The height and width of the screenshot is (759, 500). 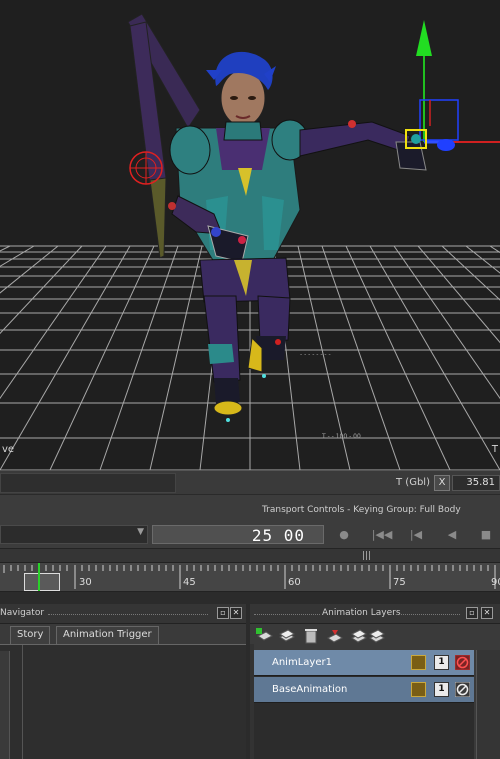 What do you see at coordinates (361, 613) in the screenshot?
I see `layers-title: Animation Layers` at bounding box center [361, 613].